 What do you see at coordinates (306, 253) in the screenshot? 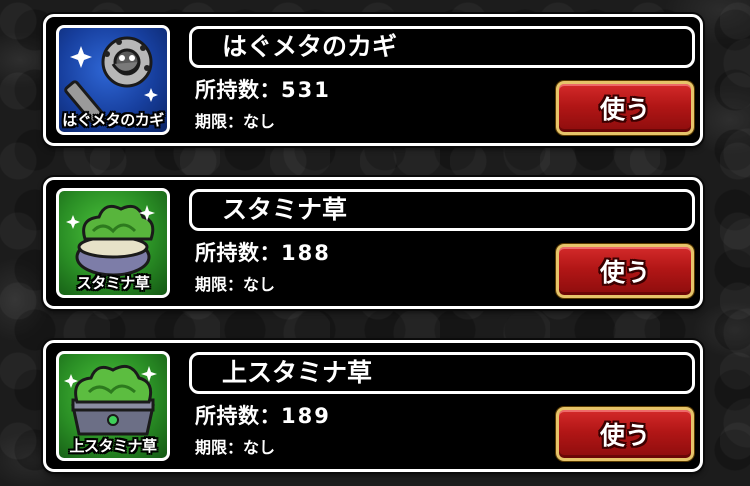
I see `item-count-value: 188` at bounding box center [306, 253].